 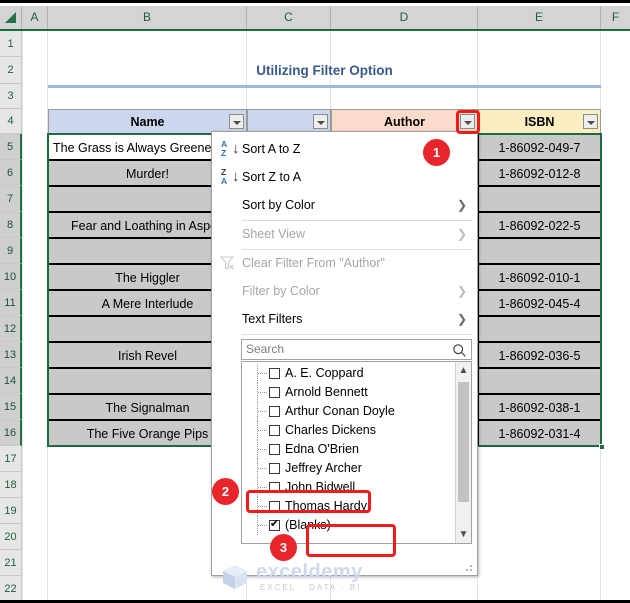 What do you see at coordinates (11, 121) in the screenshot?
I see `row-header-4: 4` at bounding box center [11, 121].